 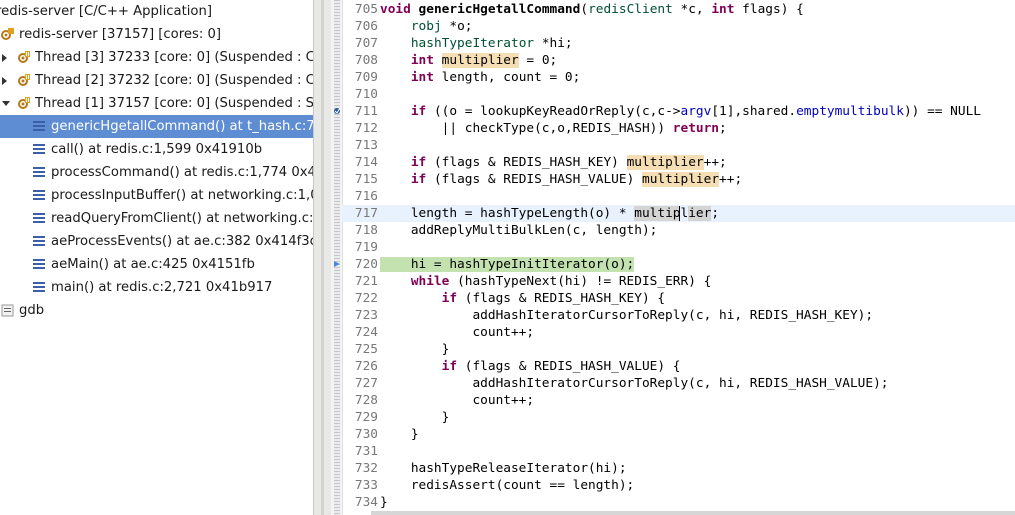 I want to click on tree-item-label: gdb, so click(x=32, y=310).